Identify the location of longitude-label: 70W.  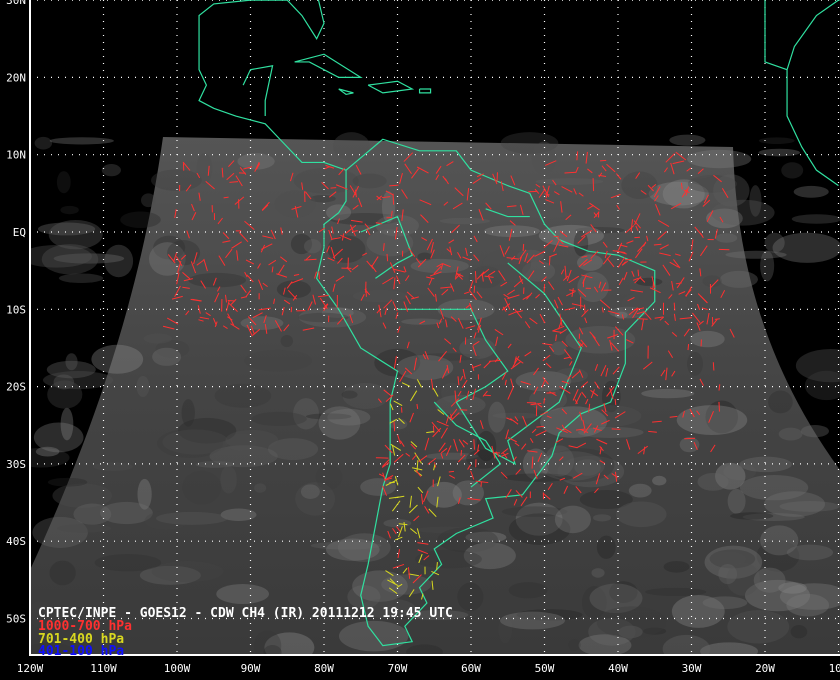
(398, 668).